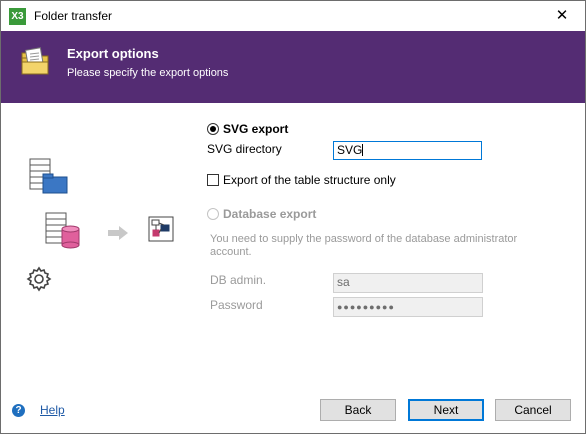 This screenshot has height=434, width=586. What do you see at coordinates (62, 230) in the screenshot?
I see `table-database-icon` at bounding box center [62, 230].